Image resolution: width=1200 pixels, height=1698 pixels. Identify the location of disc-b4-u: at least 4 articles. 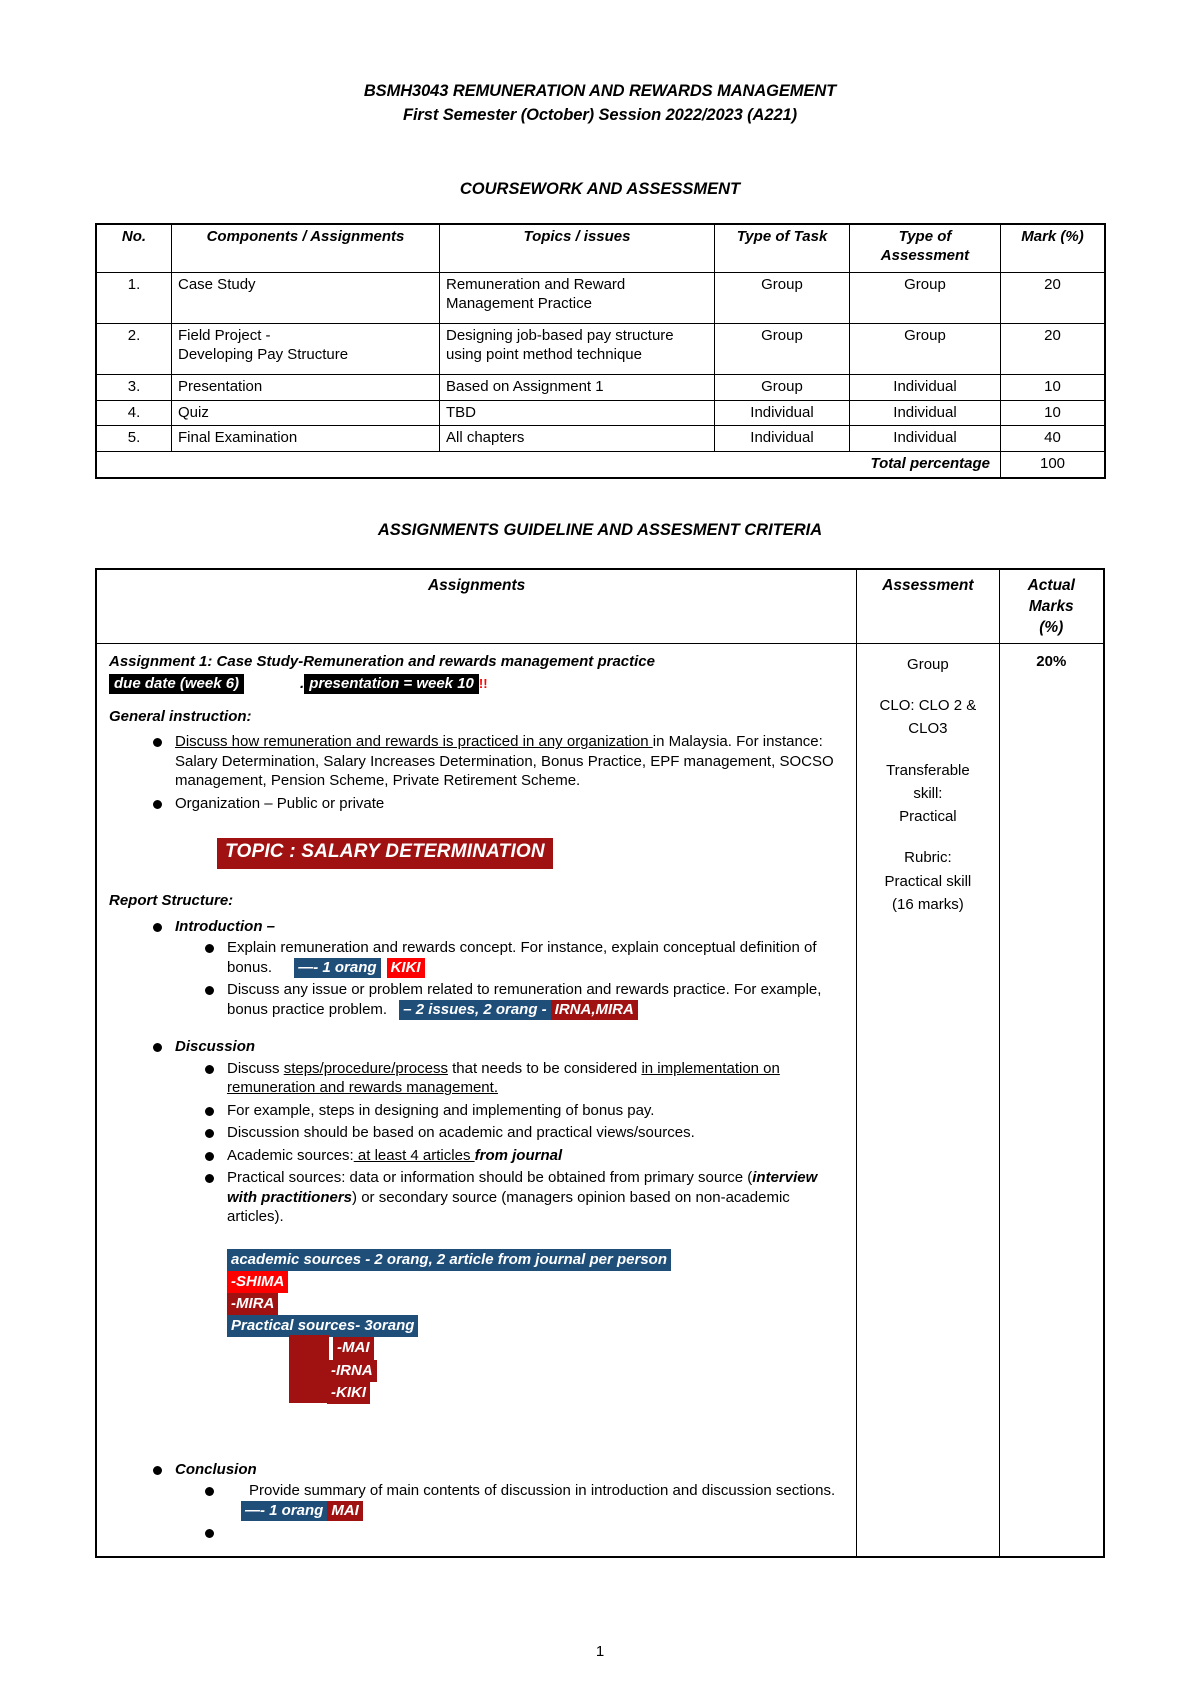
(414, 1155).